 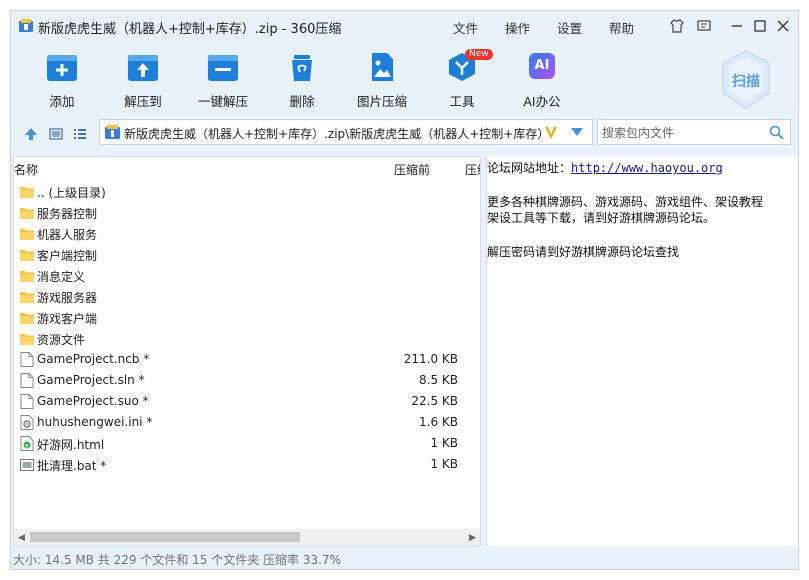 What do you see at coordinates (67, 319) in the screenshot?
I see `file-name: 游戏客户端` at bounding box center [67, 319].